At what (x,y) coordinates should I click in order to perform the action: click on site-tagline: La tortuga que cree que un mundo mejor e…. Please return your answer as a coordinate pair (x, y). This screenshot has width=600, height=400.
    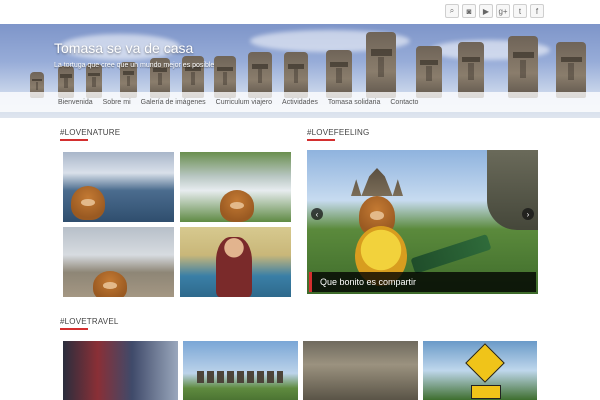
    Looking at the image, I should click on (134, 65).